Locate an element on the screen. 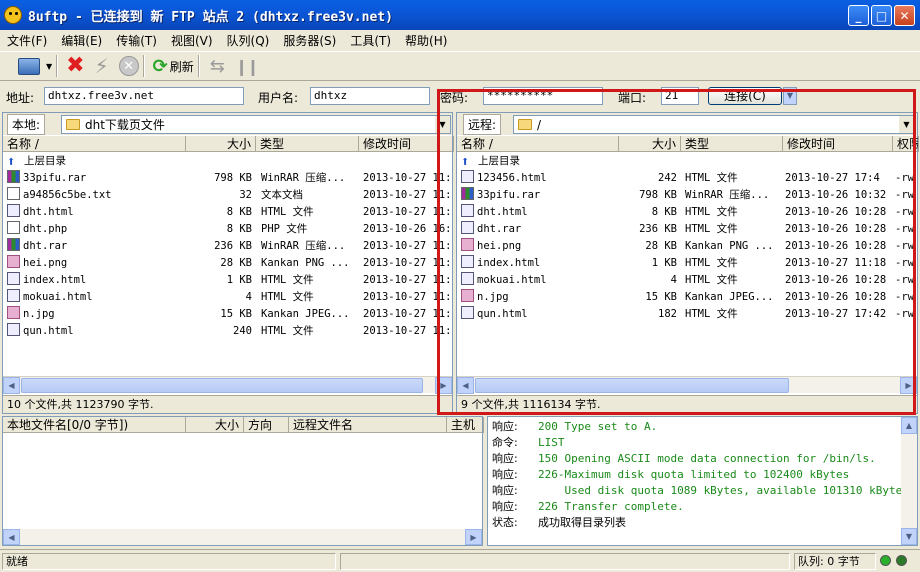 This screenshot has height=572, width=920. file-name-cell: dht.html is located at coordinates (96, 212).